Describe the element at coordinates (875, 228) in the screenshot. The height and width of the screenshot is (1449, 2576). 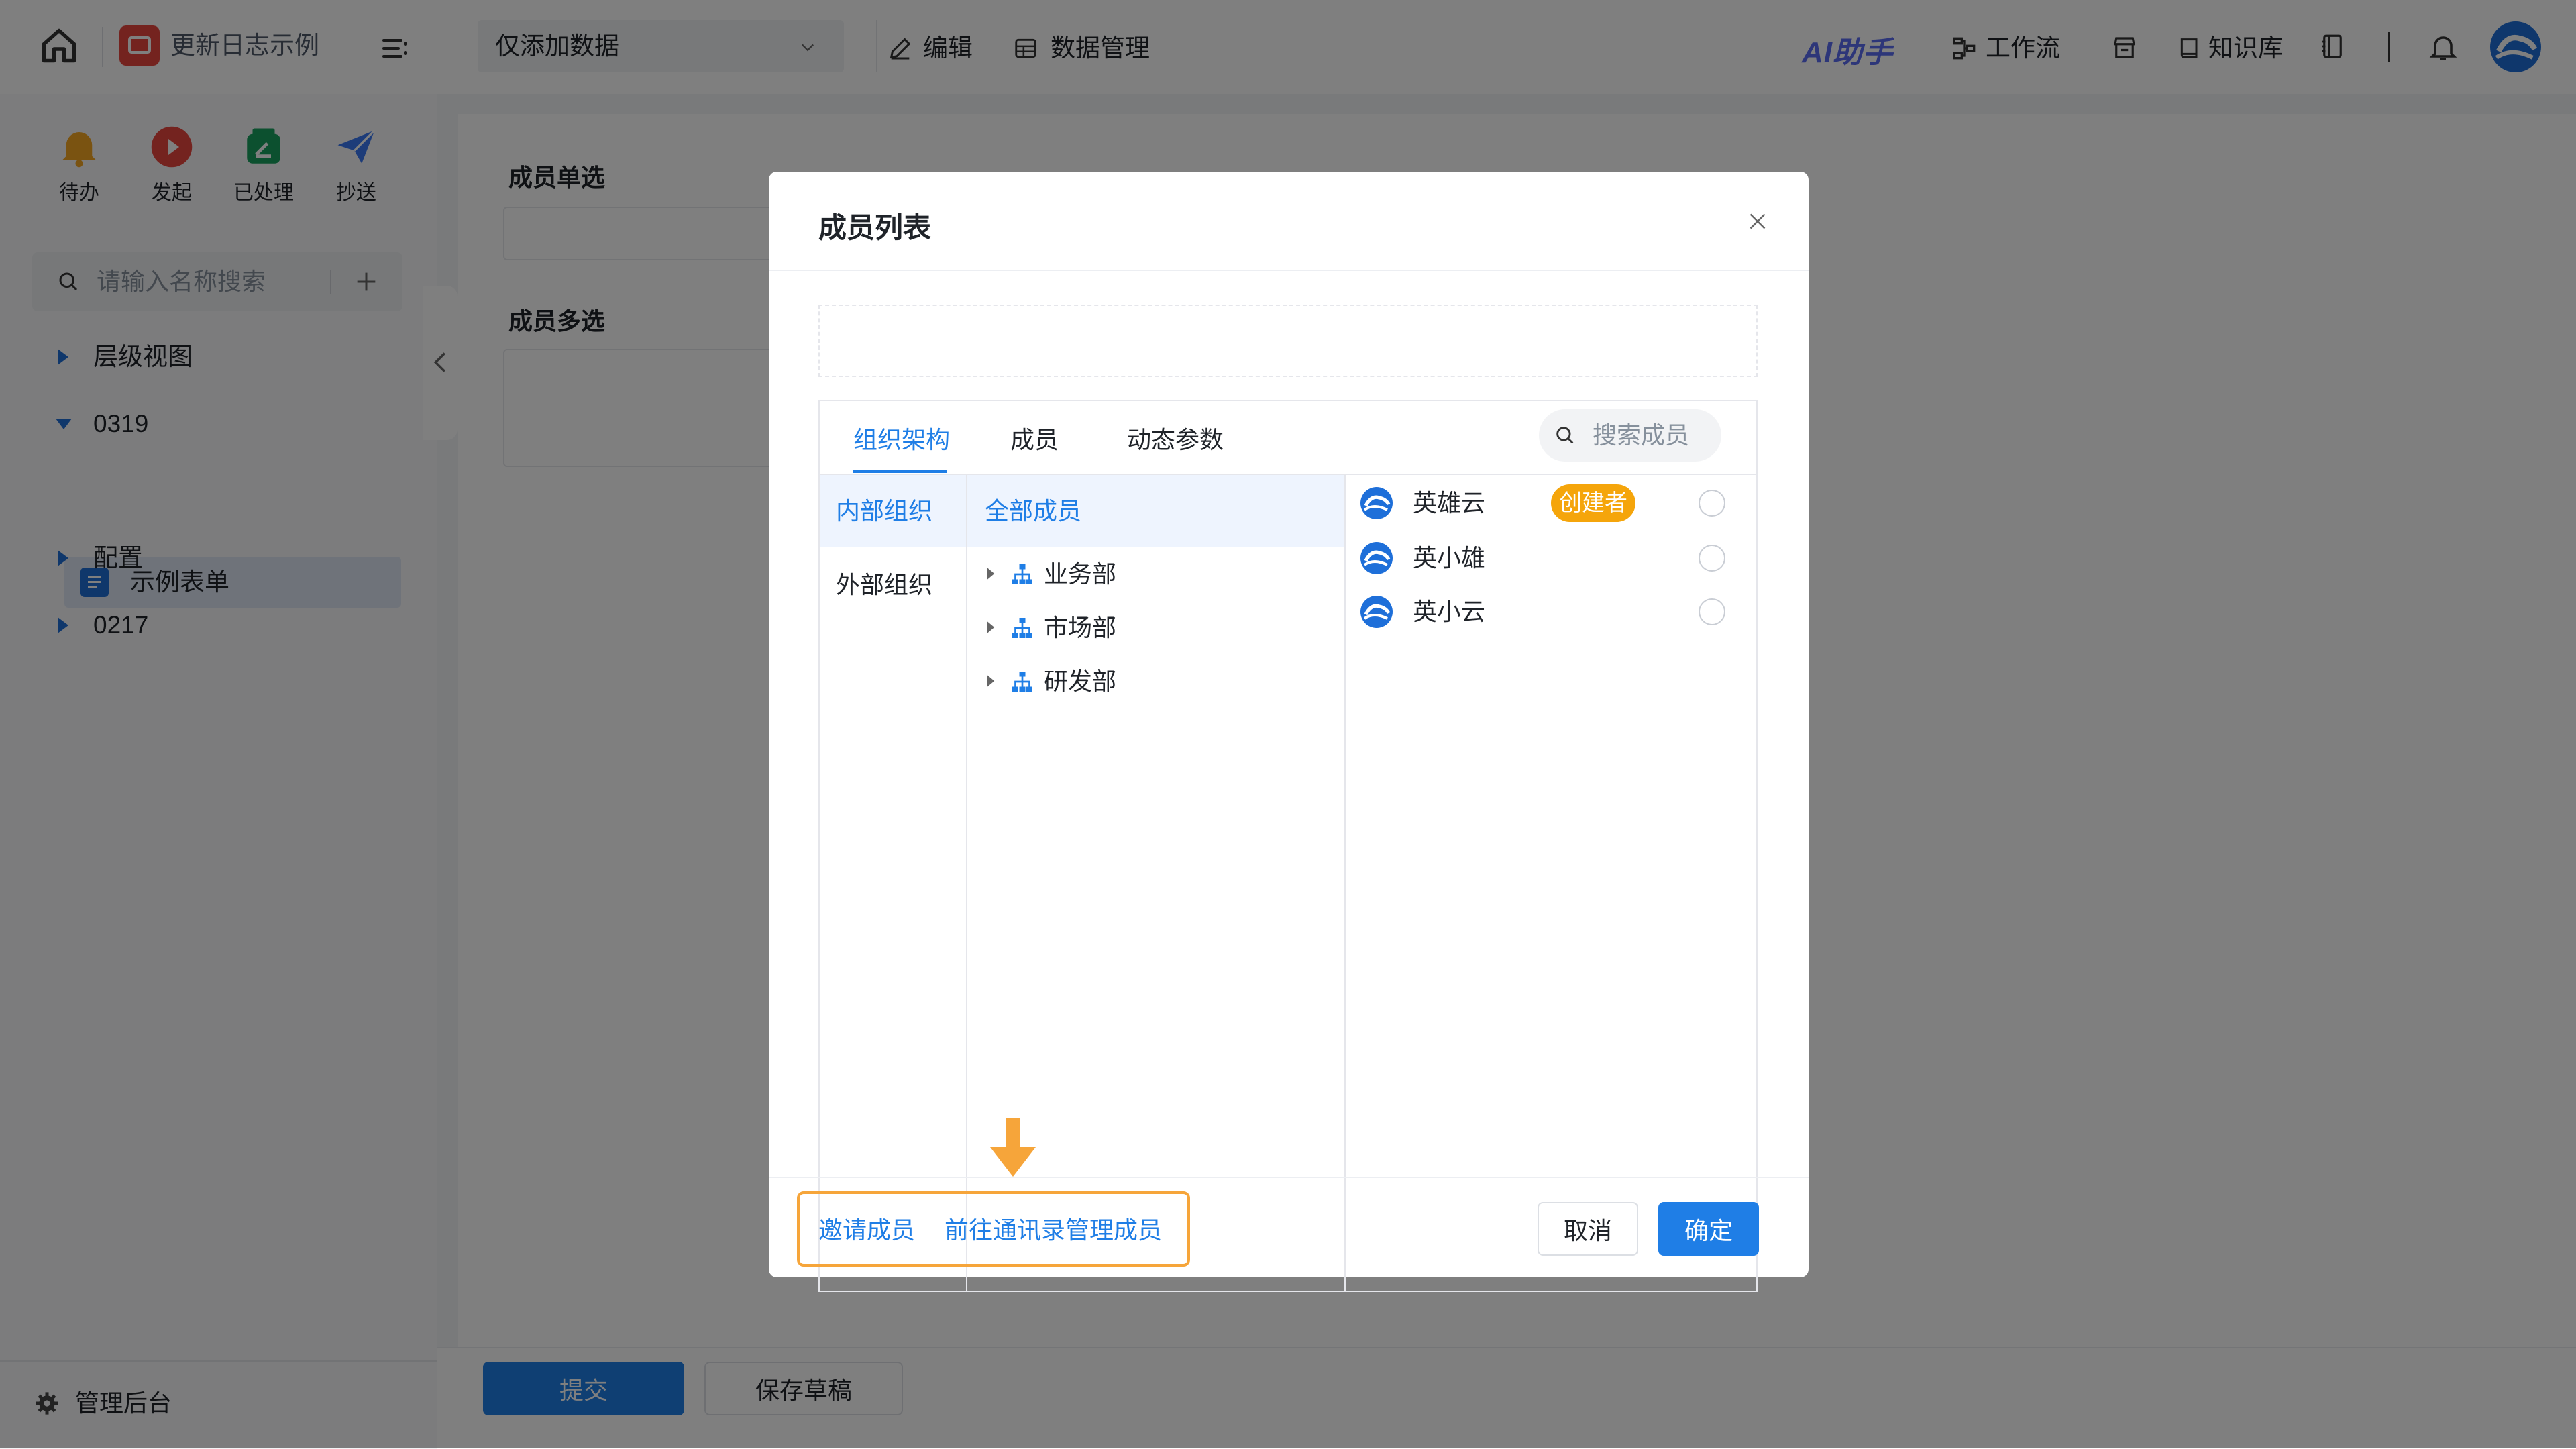
I see `dialog-title: 成员列表` at that location.